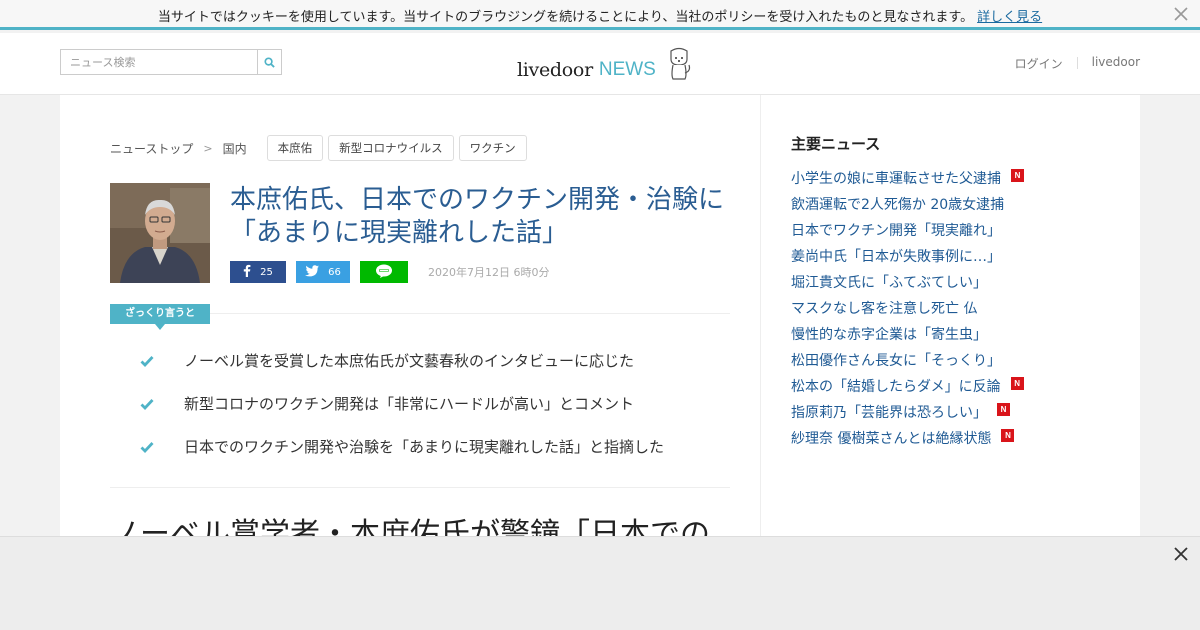 This screenshot has width=1200, height=630. Describe the element at coordinates (151, 148) in the screenshot. I see `breadcrumb-news-top: ニューストップ` at that location.